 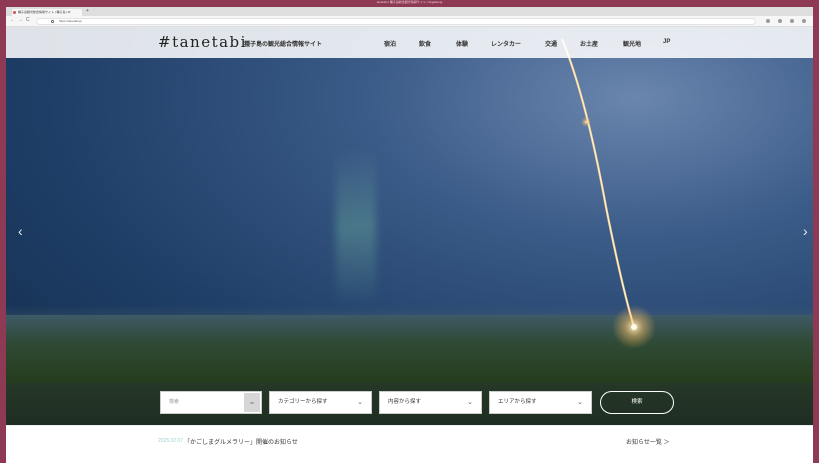 What do you see at coordinates (804, 21) in the screenshot?
I see `menu-icon` at bounding box center [804, 21].